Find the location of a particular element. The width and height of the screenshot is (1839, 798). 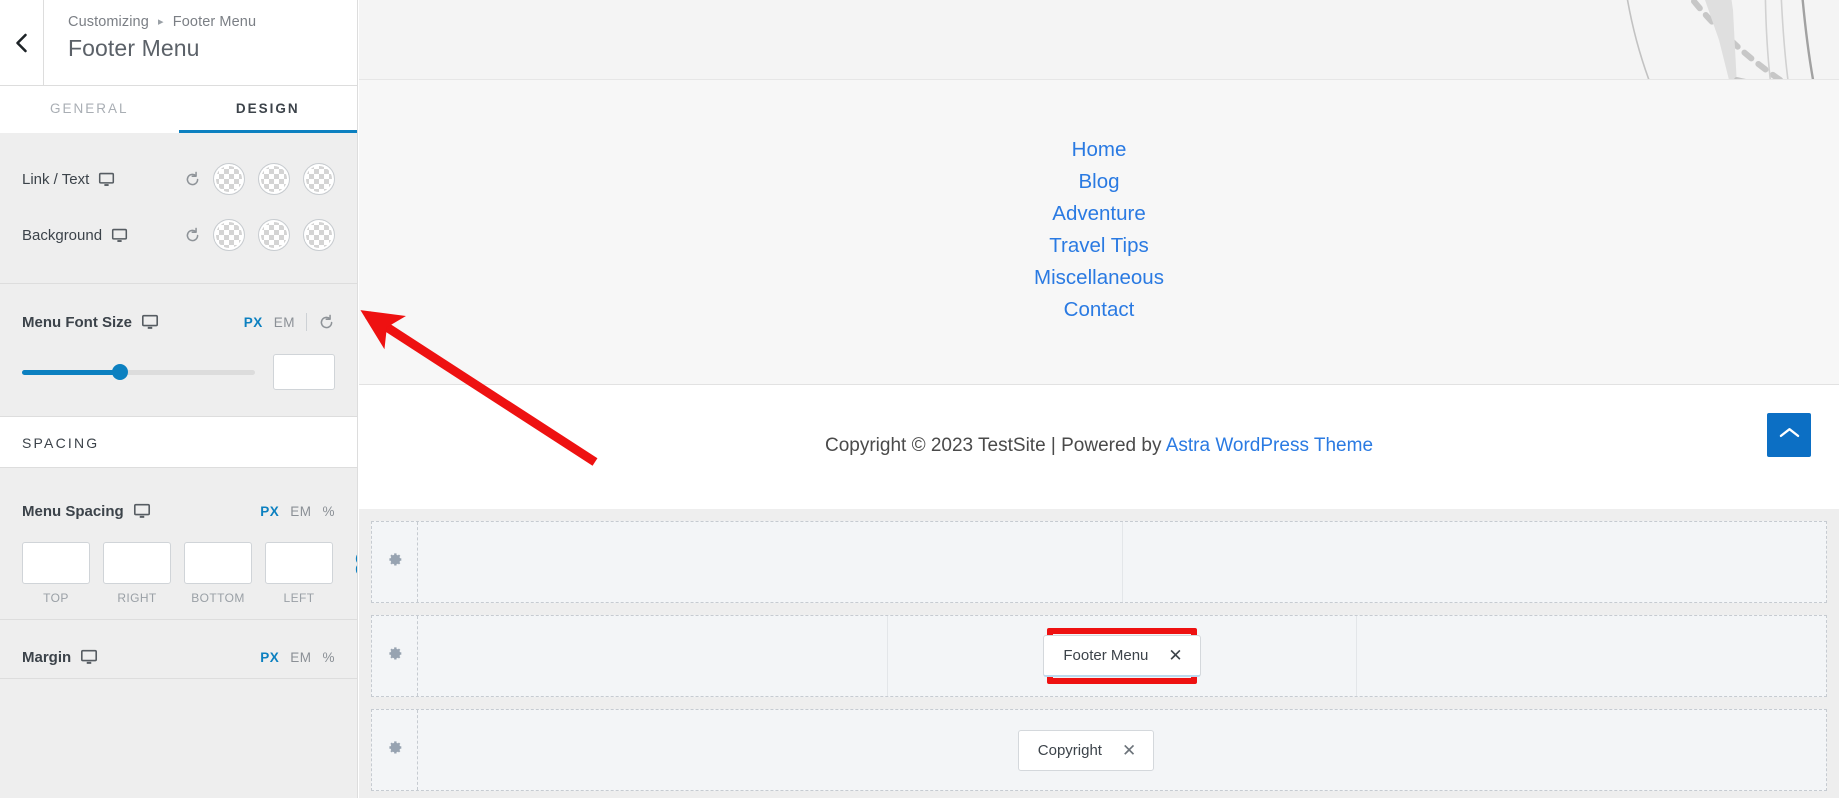

breadcrumb-parent: Customizing is located at coordinates (108, 22).